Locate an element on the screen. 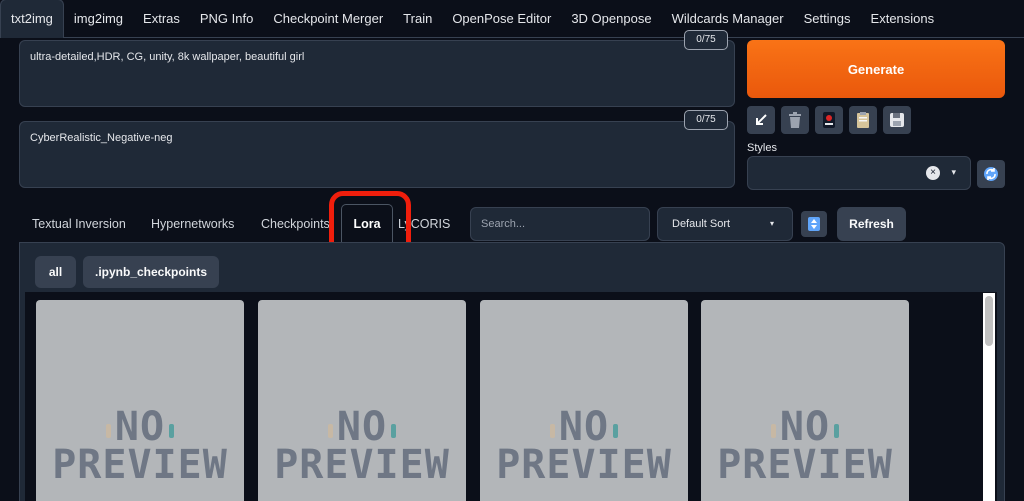 The image size is (1024, 501). trash-icon is located at coordinates (795, 120).